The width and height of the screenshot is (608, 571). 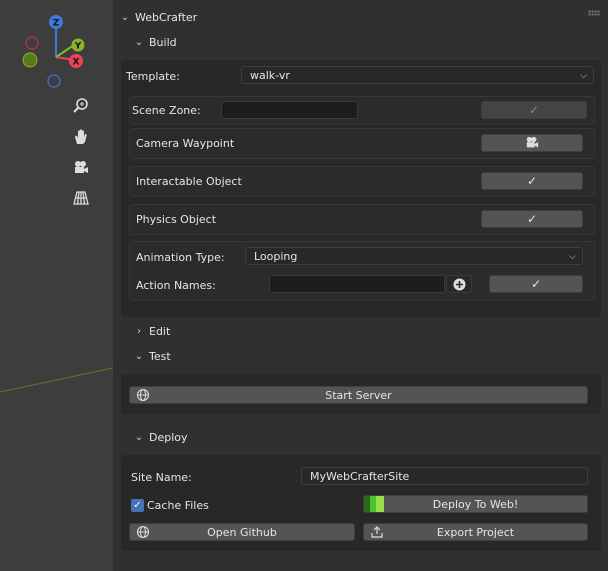 I want to click on open-github-label: Open Github, so click(x=242, y=532).